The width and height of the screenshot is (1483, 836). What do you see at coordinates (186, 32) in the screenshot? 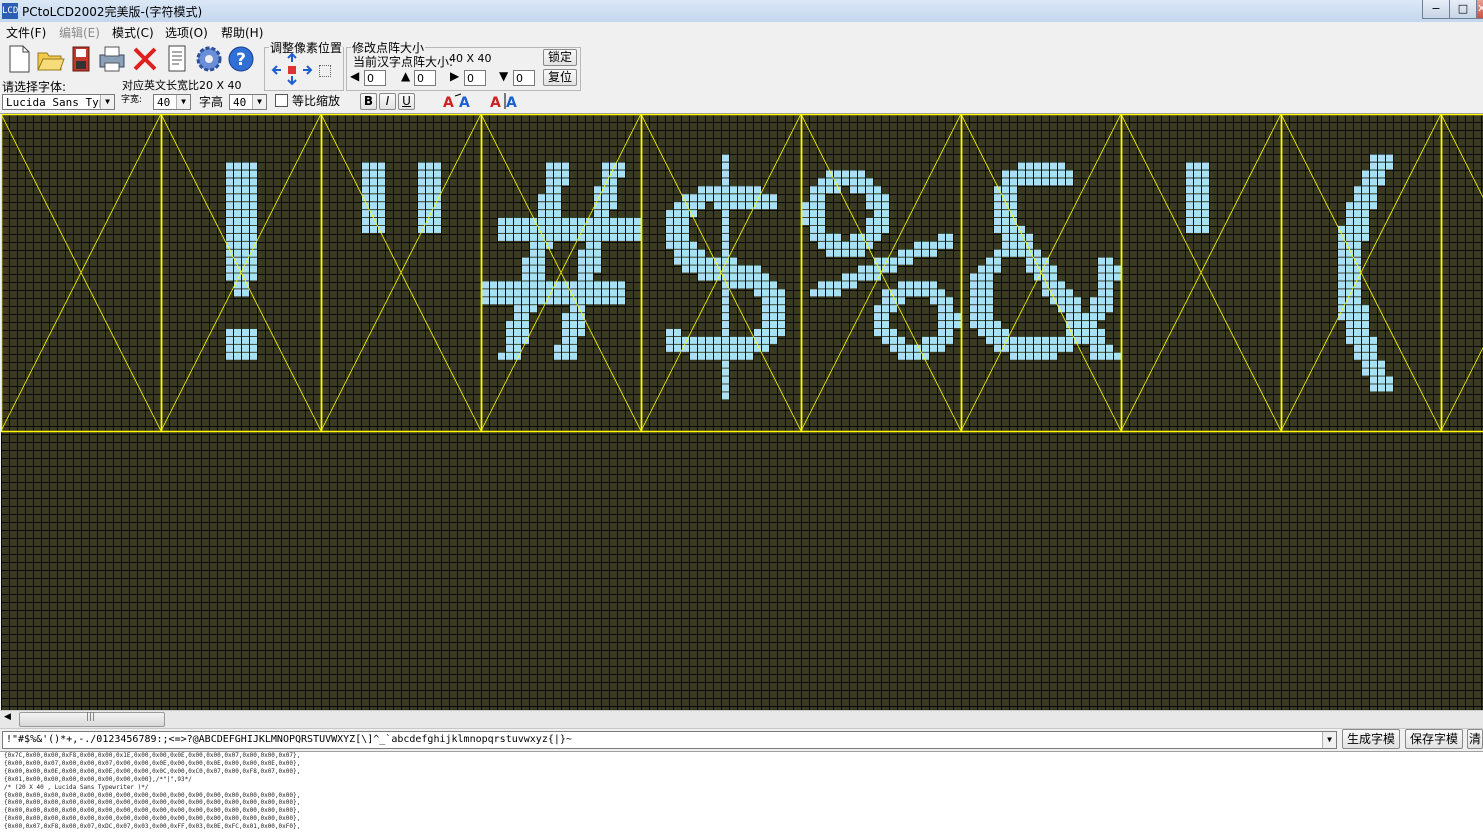
I see `menu-options: 选项(O)` at bounding box center [186, 32].